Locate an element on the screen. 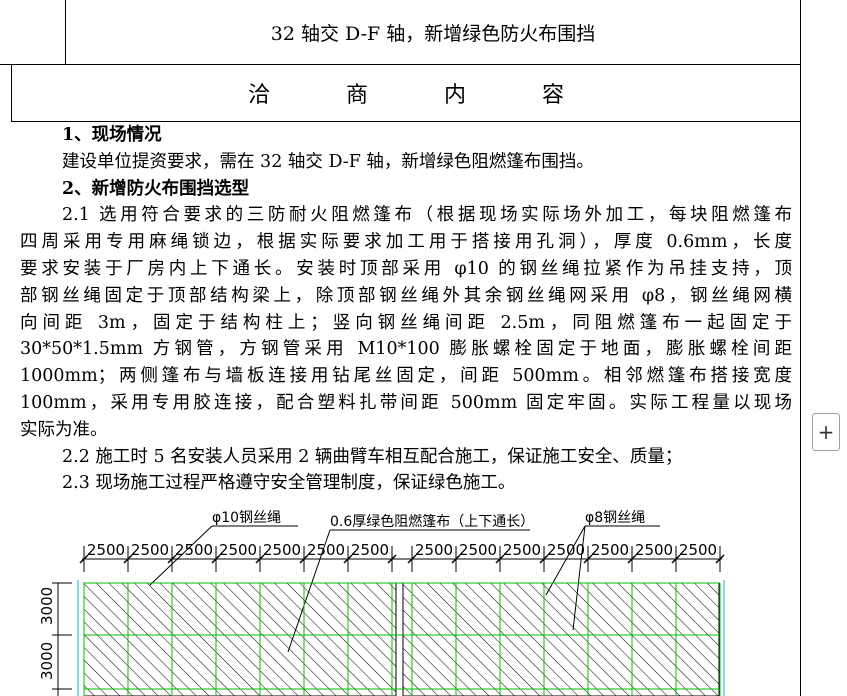 The width and height of the screenshot is (847, 696). plus-icon: + is located at coordinates (826, 432).